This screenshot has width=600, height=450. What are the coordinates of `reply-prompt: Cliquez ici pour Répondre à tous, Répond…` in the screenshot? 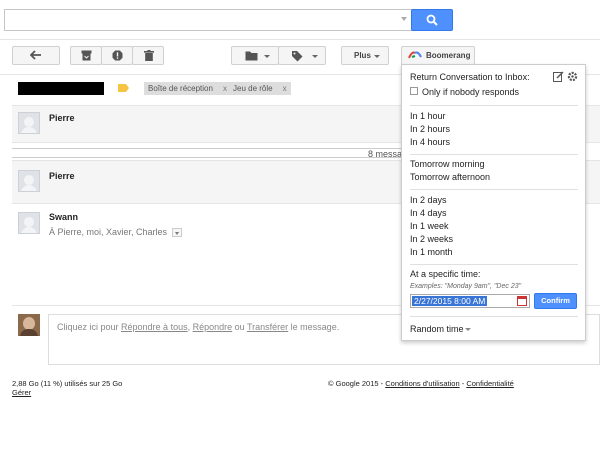 It's located at (198, 327).